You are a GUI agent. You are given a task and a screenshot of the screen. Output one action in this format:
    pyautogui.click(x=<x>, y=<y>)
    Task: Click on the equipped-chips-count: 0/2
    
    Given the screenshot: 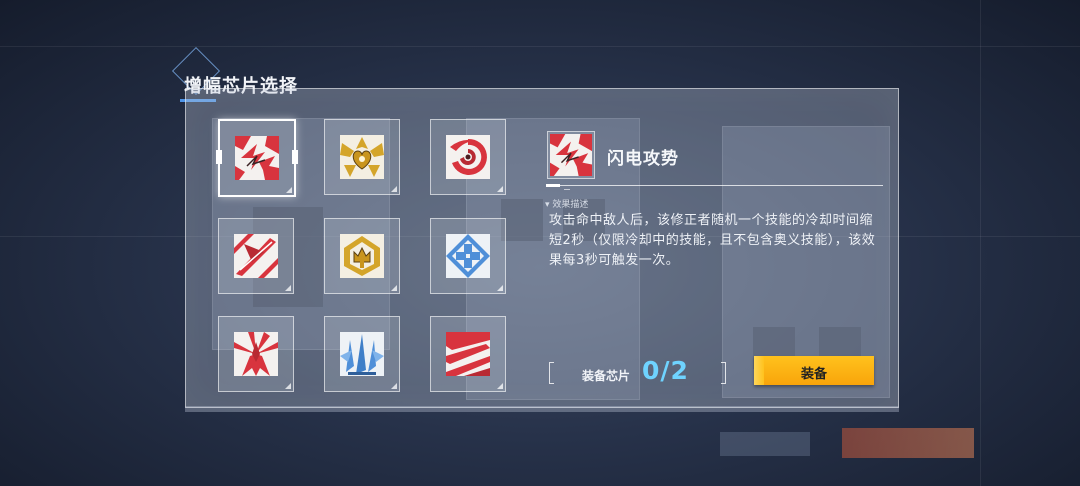 What is the action you would take?
    pyautogui.click(x=665, y=370)
    